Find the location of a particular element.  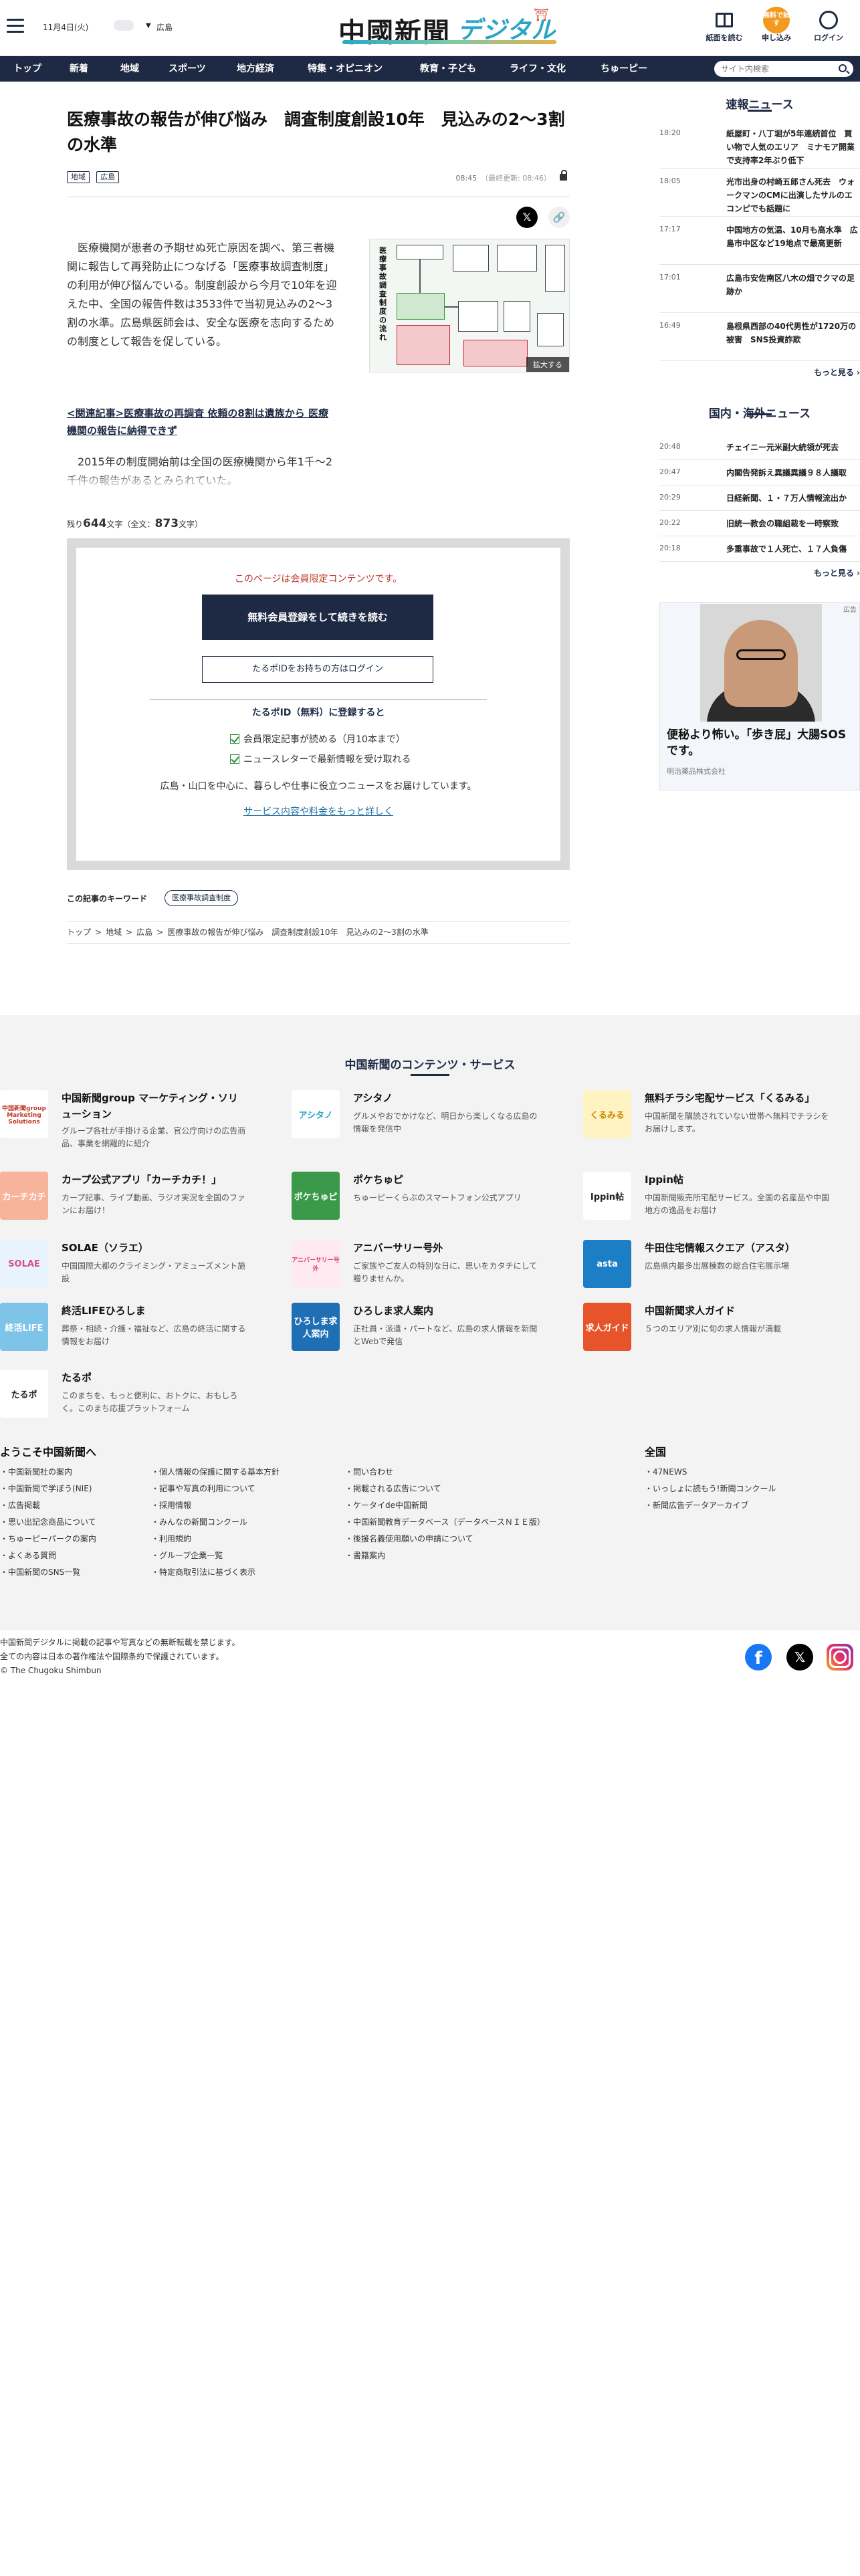

search-icon is located at coordinates (843, 68).